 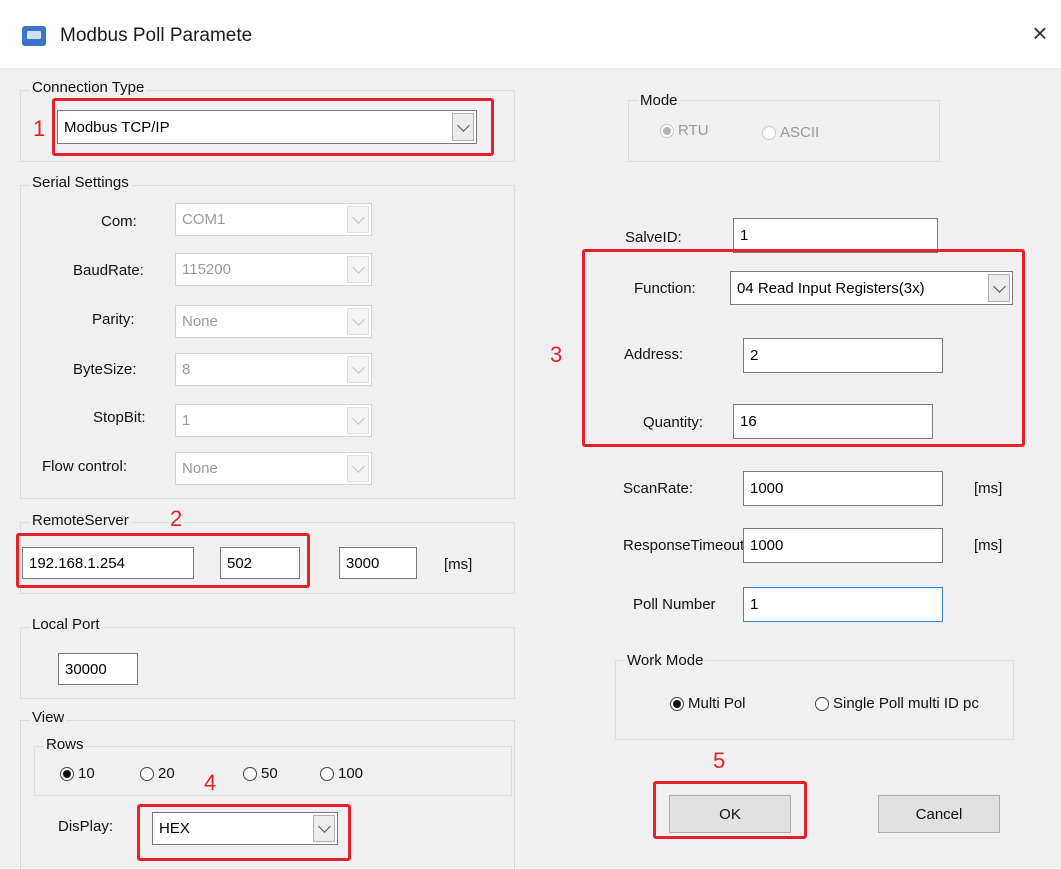 I want to click on work-mode-multi-poll: Multi Pol, so click(x=708, y=703).